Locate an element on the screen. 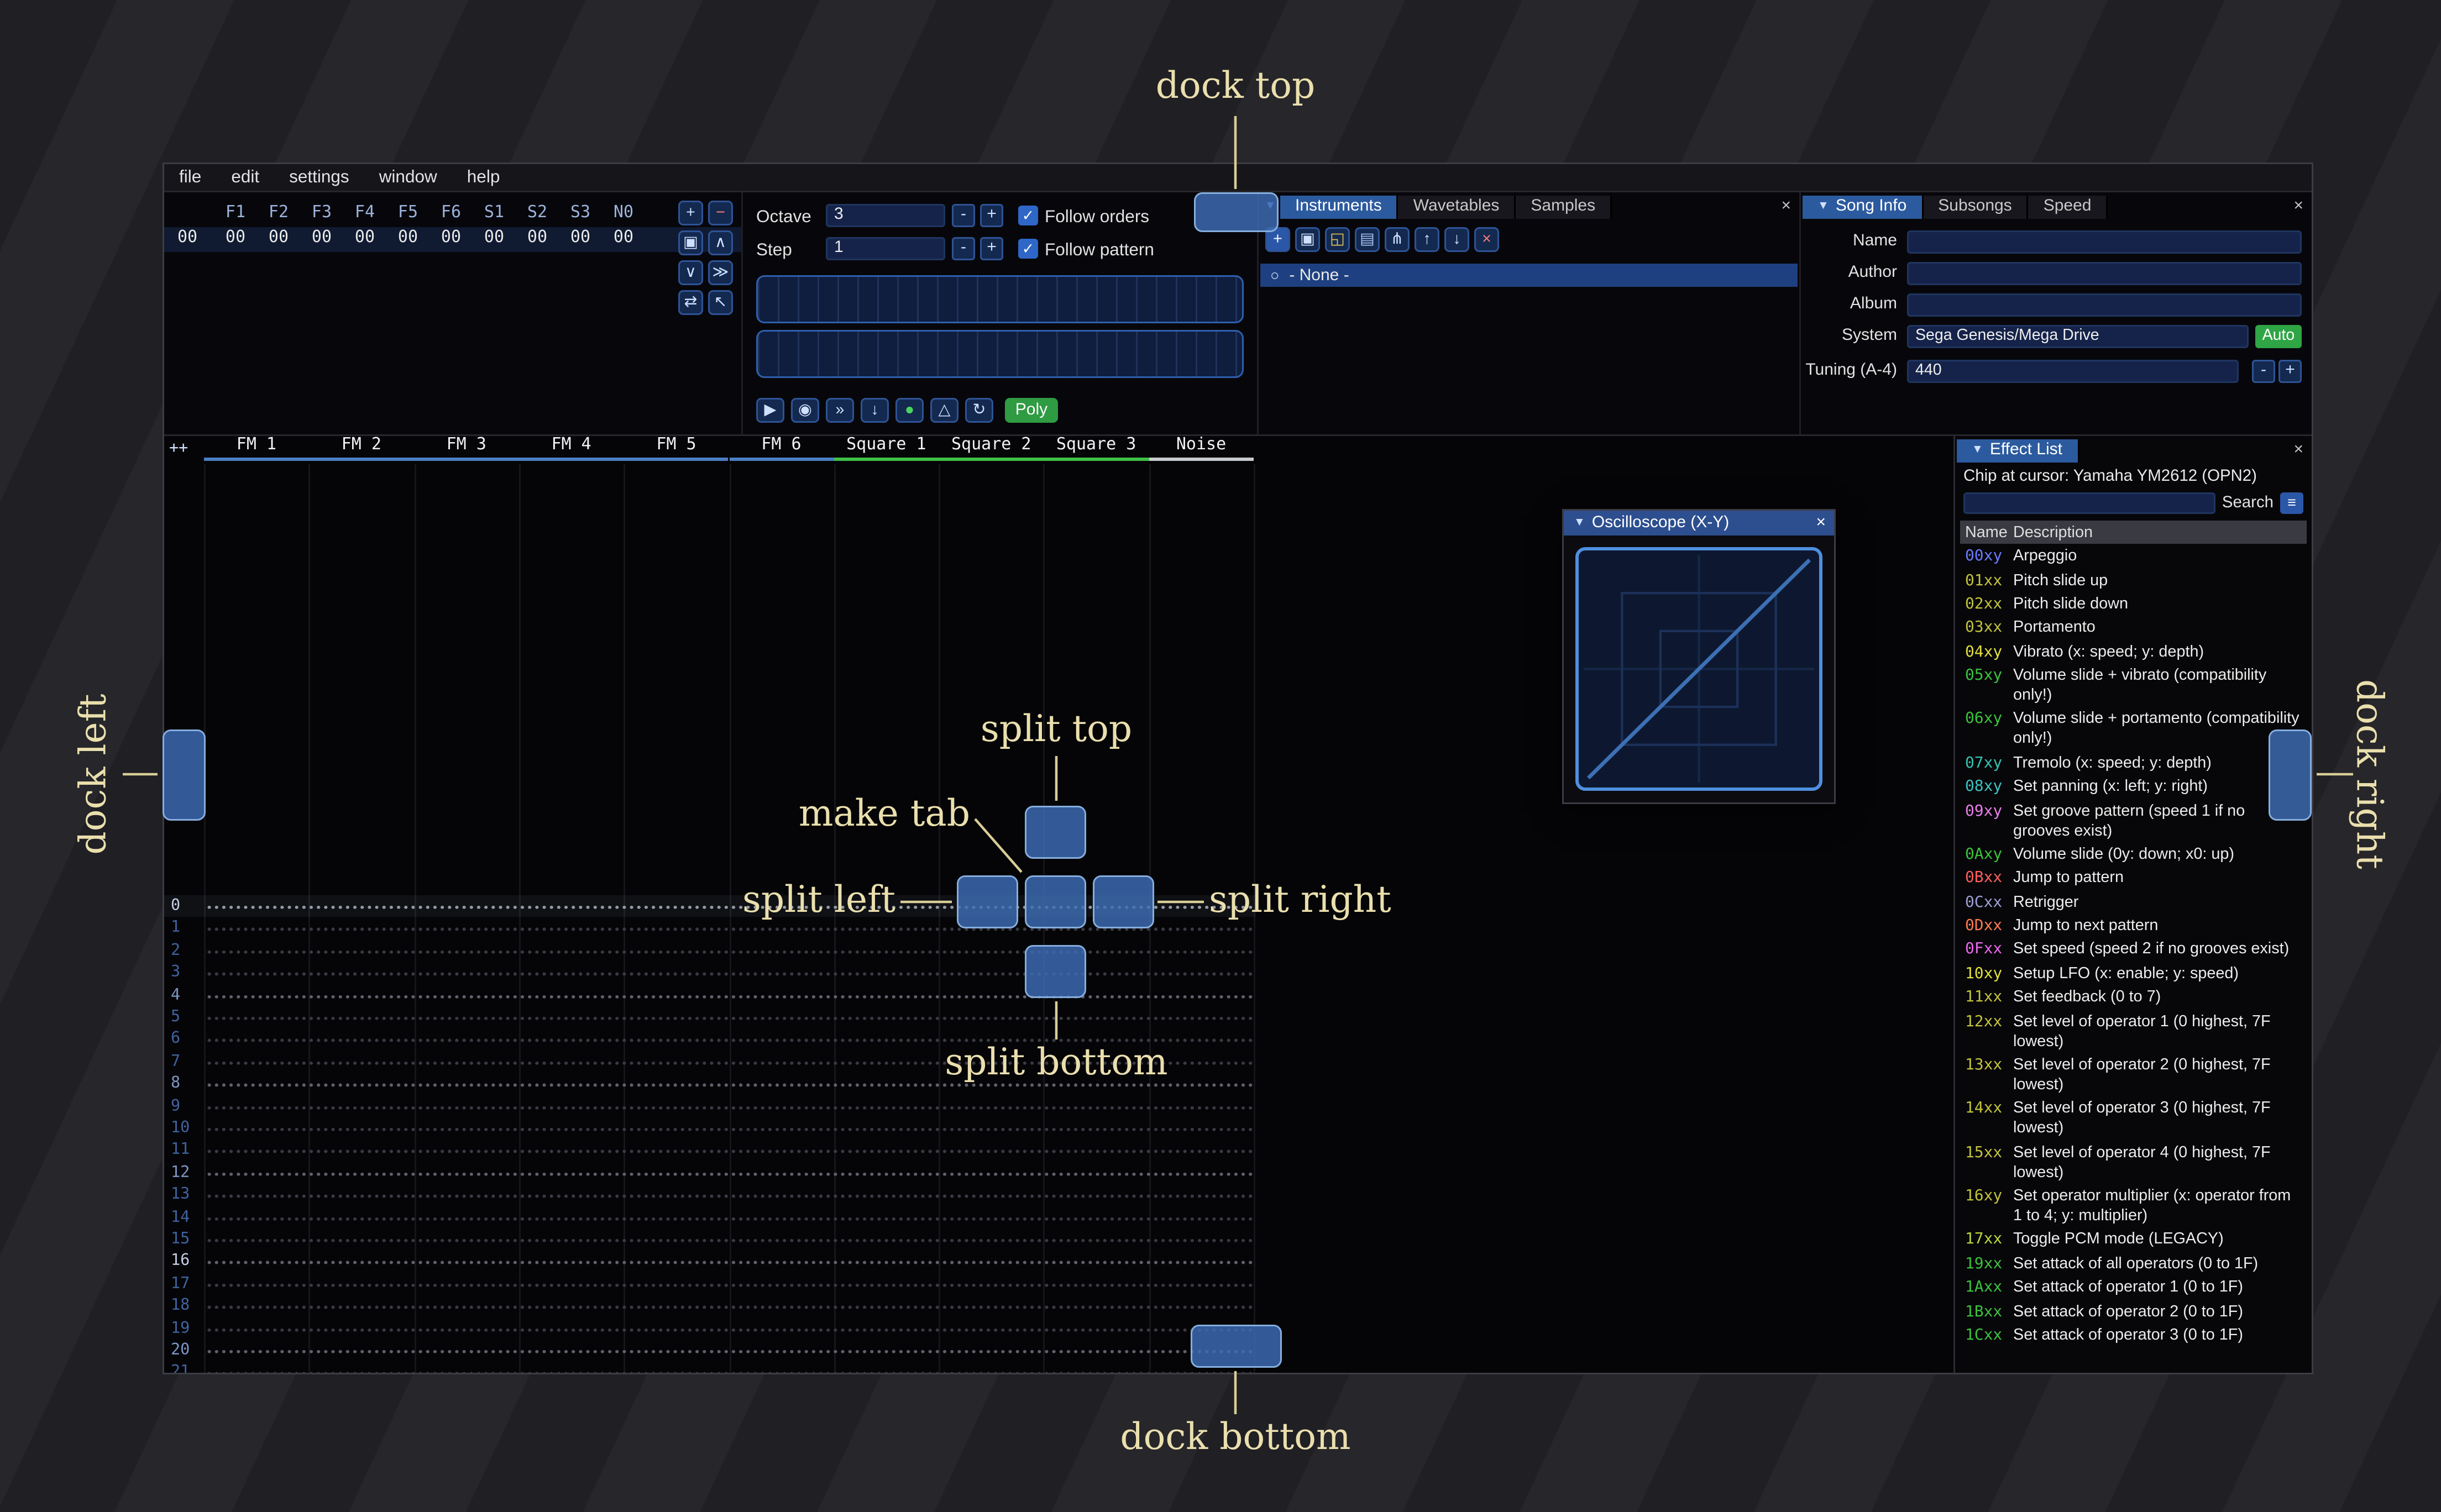 The height and width of the screenshot is (1512, 2441). author-input is located at coordinates (2104, 274).